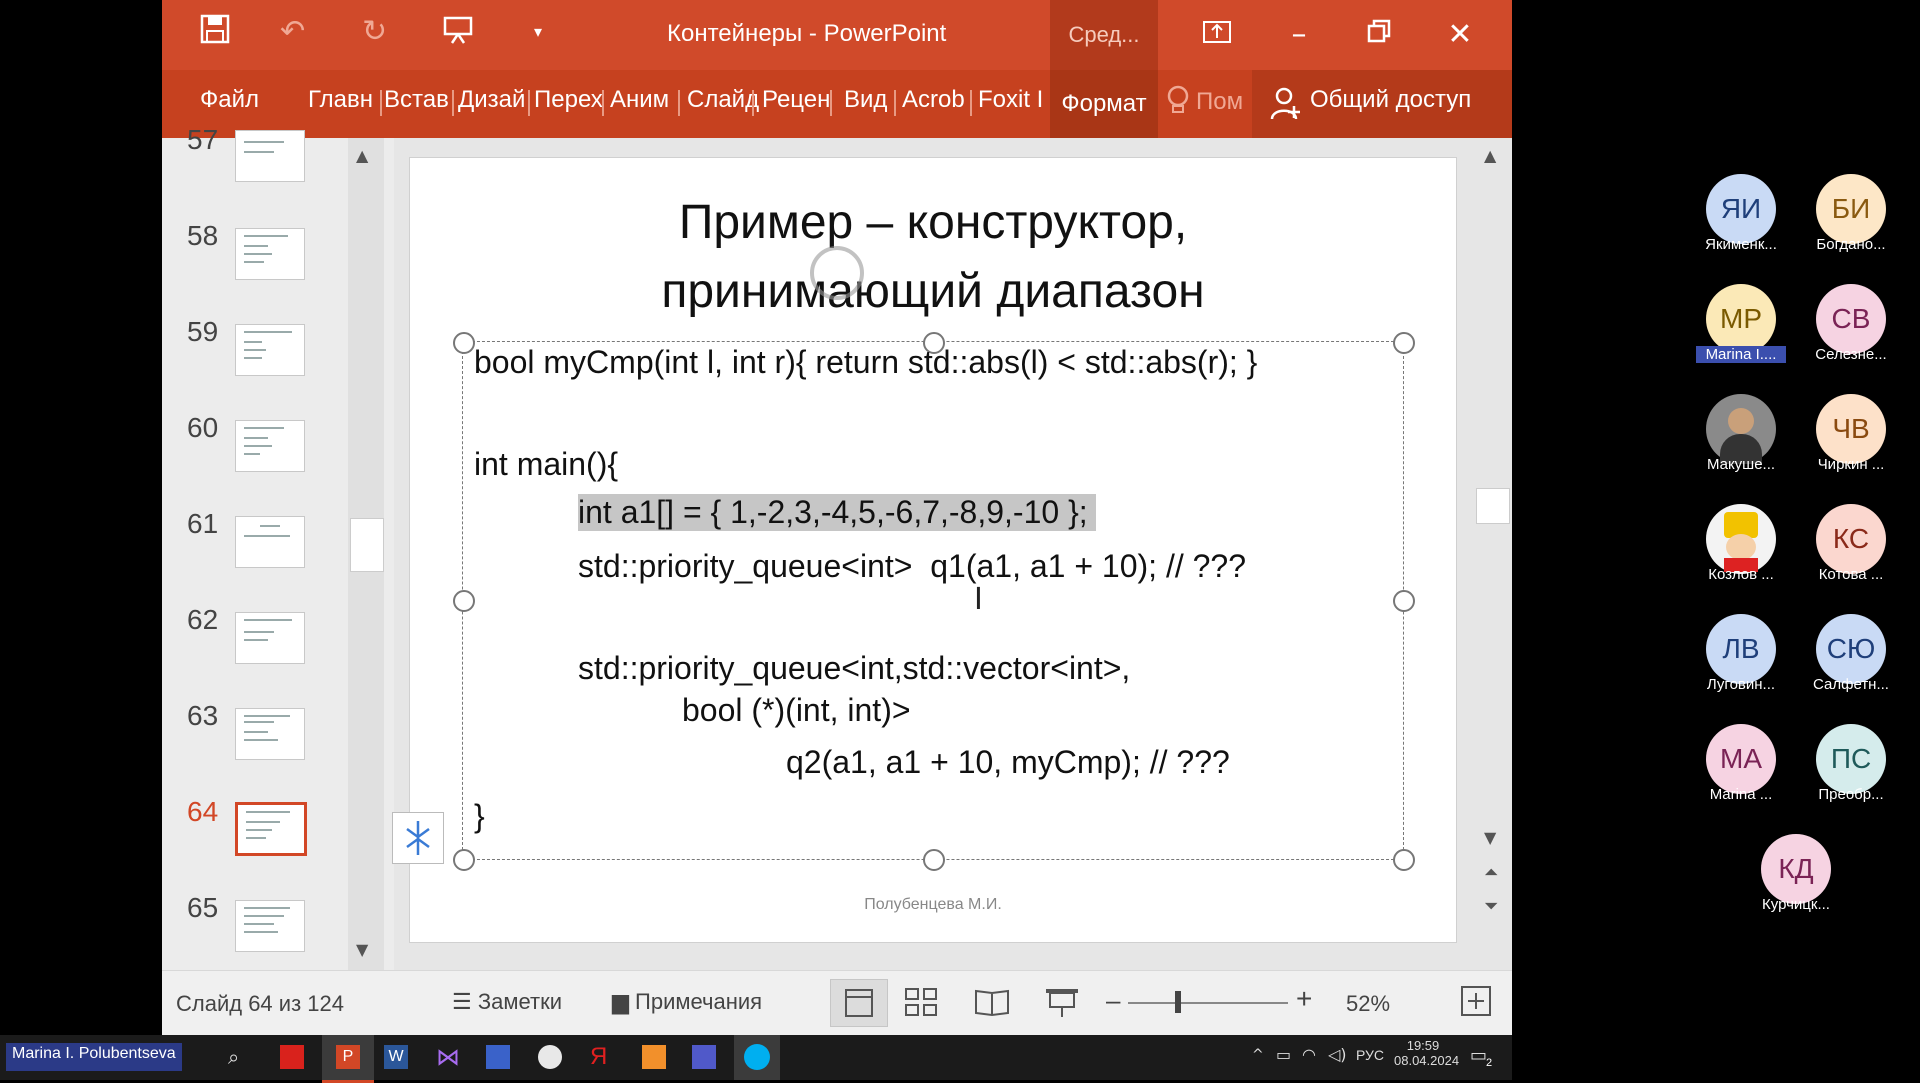 The height and width of the screenshot is (1083, 1920). What do you see at coordinates (396, 1057) in the screenshot?
I see `word-app-icon: W` at bounding box center [396, 1057].